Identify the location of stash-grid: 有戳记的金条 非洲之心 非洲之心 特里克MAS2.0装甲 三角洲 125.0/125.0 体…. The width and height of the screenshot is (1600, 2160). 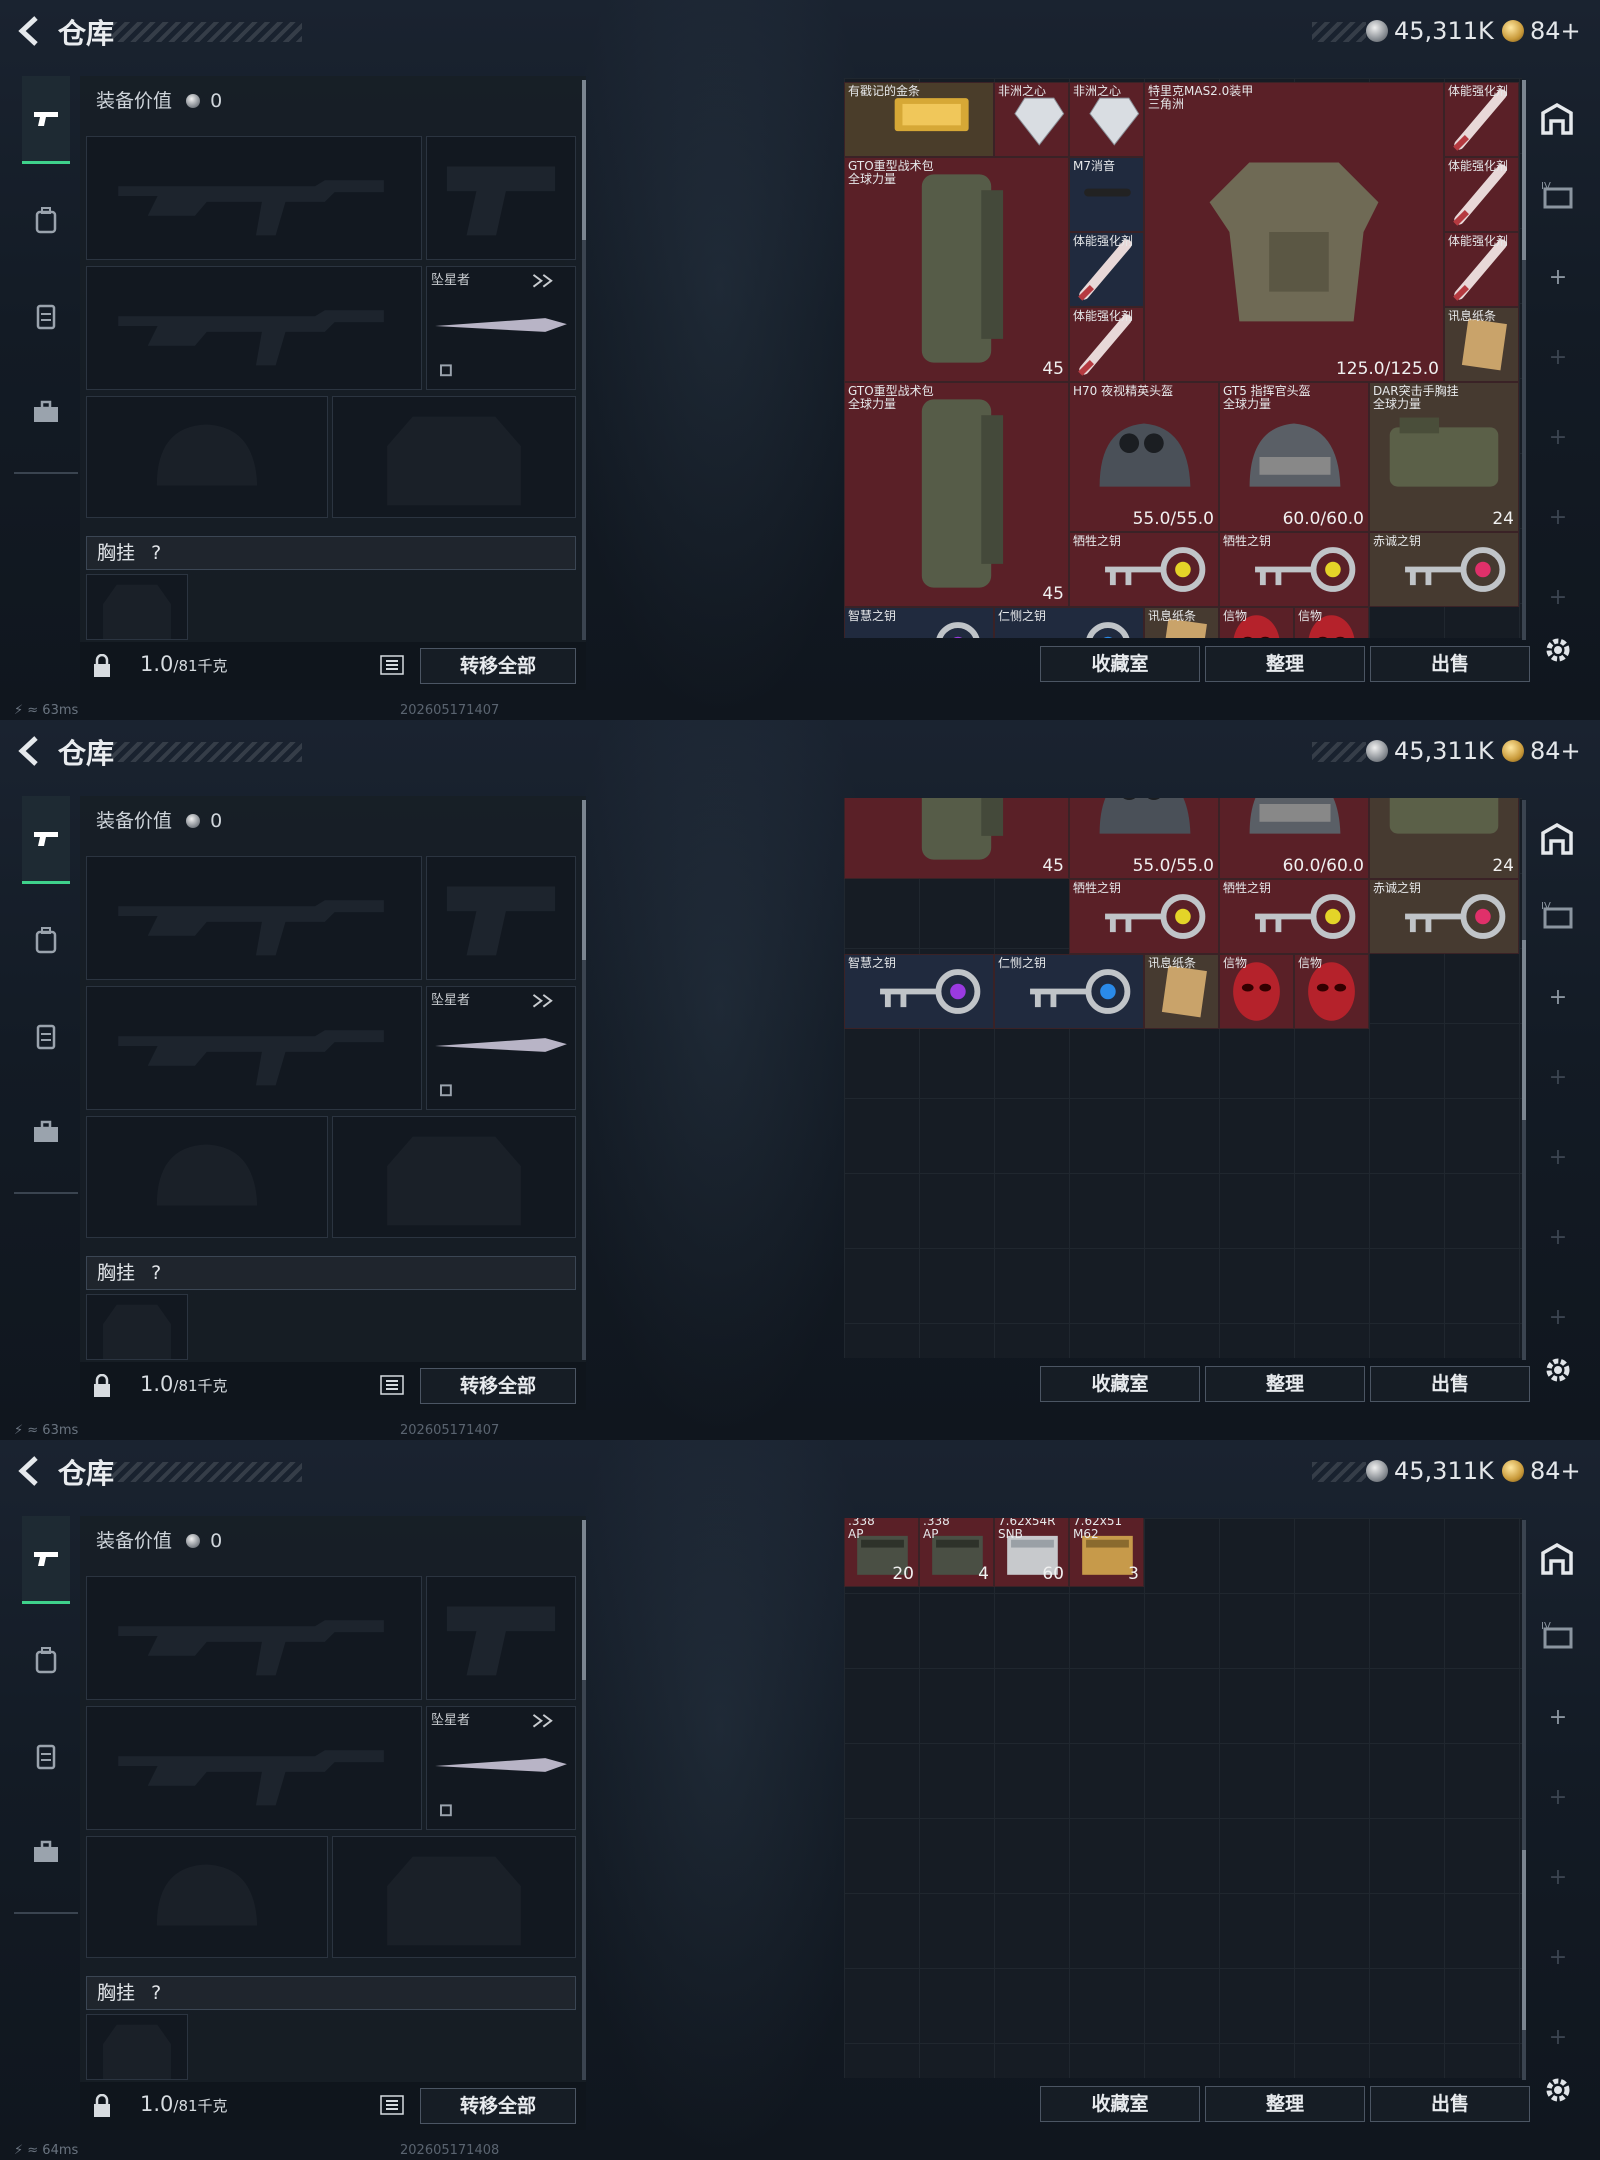
(1183, 358).